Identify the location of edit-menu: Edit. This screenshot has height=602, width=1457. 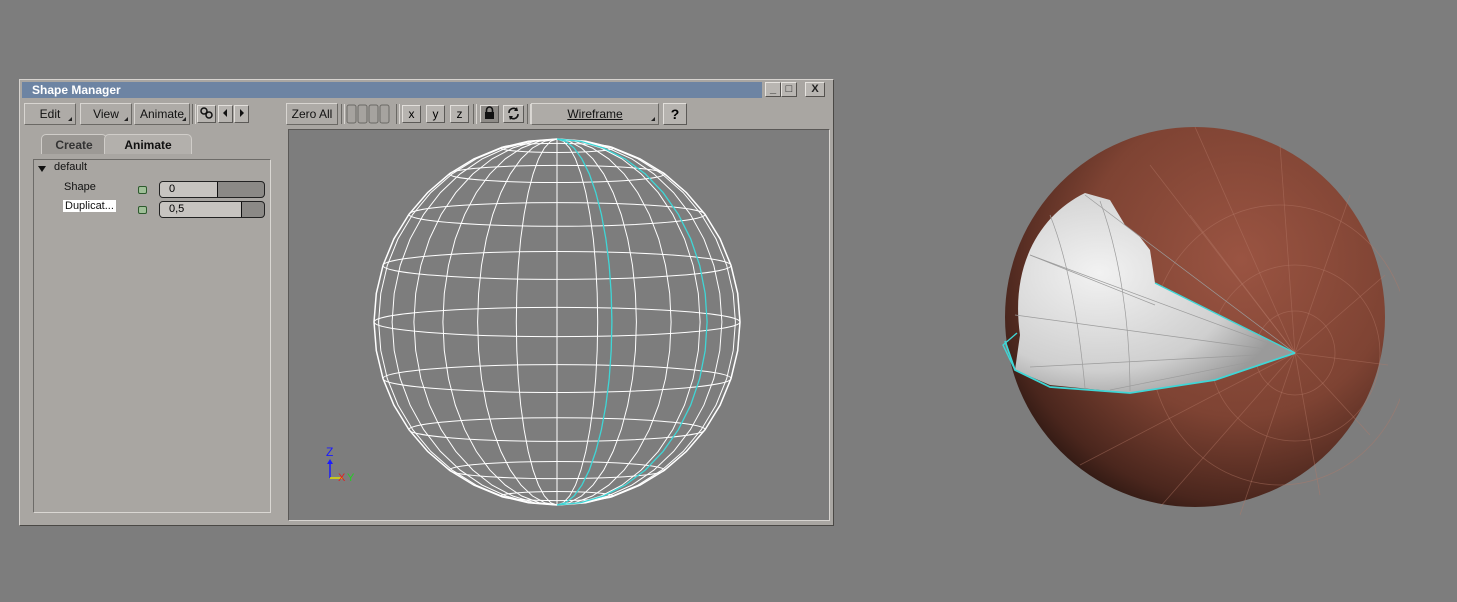
(50, 114).